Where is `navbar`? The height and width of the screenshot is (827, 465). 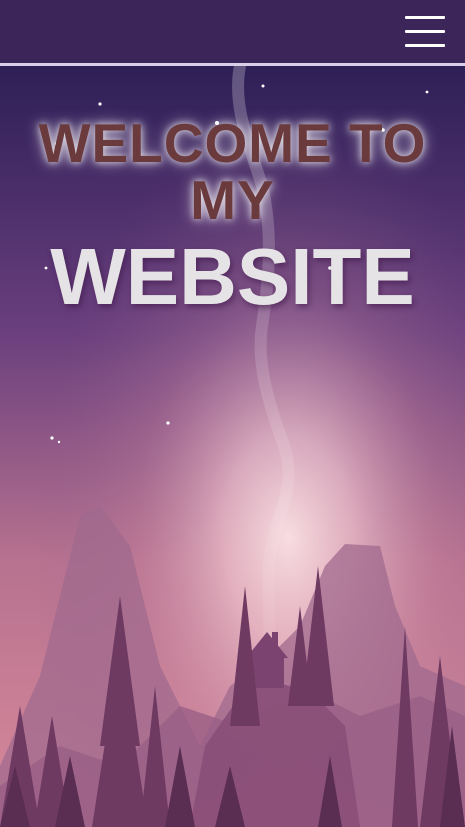
navbar is located at coordinates (232, 33).